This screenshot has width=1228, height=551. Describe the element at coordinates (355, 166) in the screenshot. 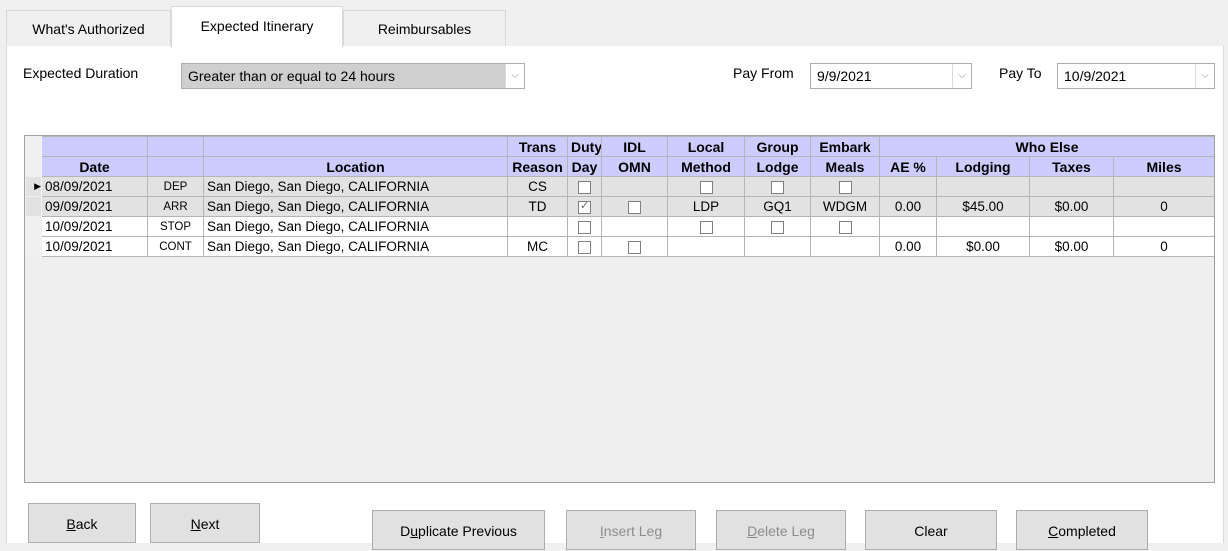

I see `column-header-location: Location` at that location.